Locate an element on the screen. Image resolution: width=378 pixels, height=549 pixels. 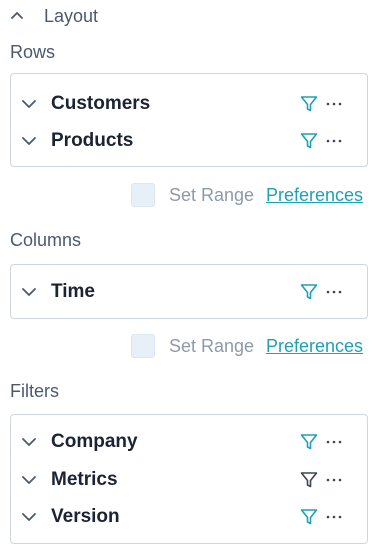
columns-options: Set Range Preferences is located at coordinates (189, 347).